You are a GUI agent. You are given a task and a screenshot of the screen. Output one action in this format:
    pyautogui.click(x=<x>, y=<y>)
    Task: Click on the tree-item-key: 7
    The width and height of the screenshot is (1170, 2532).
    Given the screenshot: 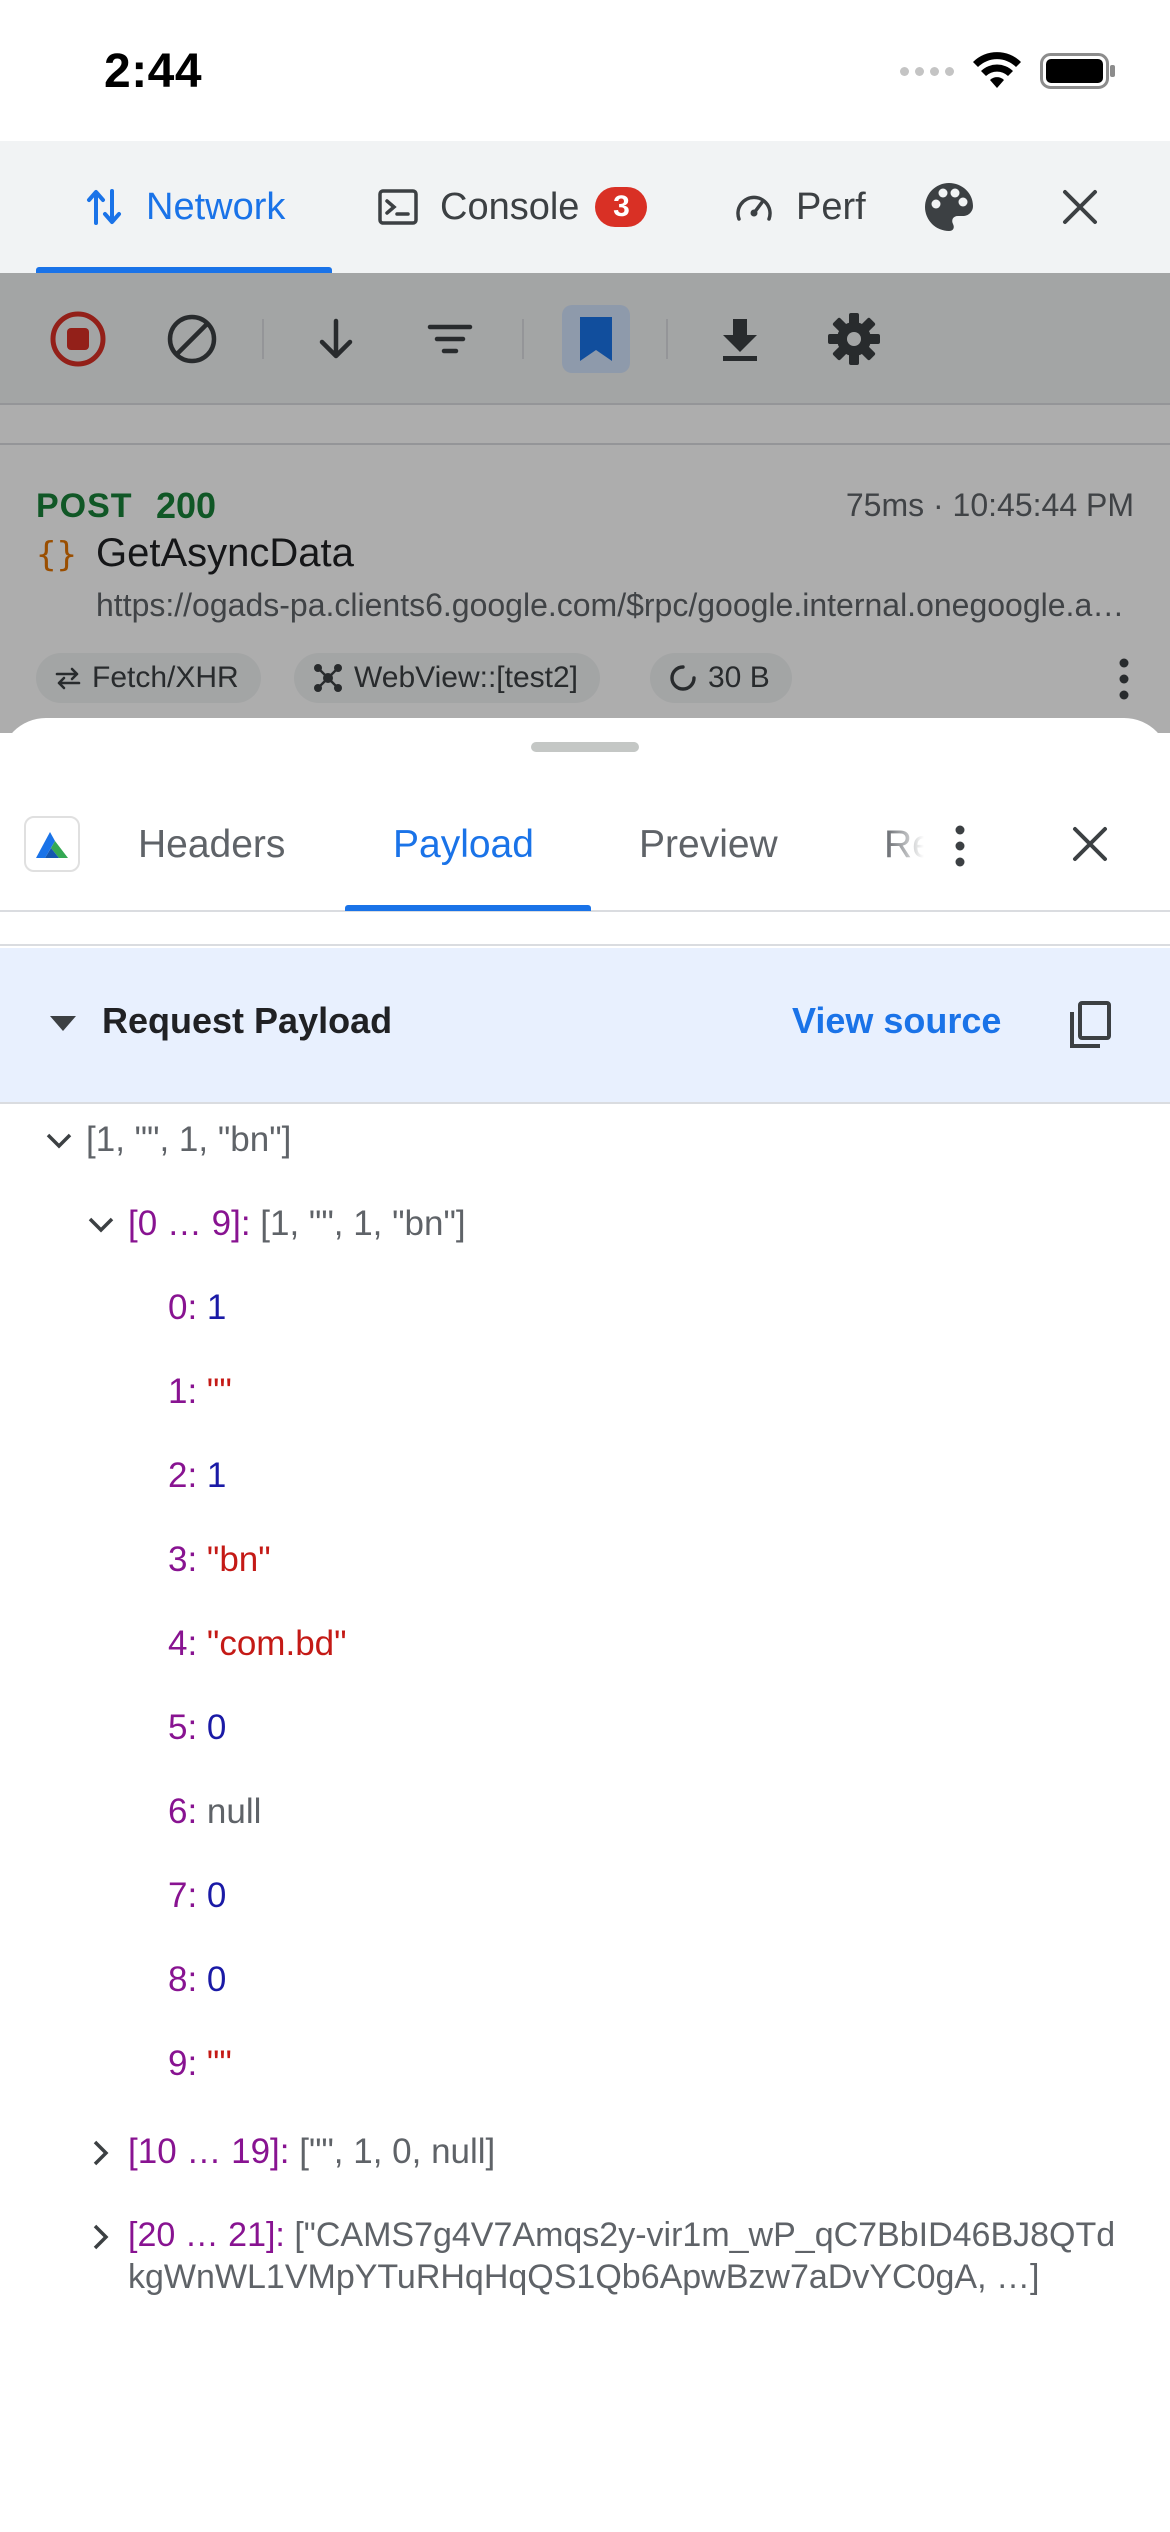 What is the action you would take?
    pyautogui.click(x=178, y=1895)
    